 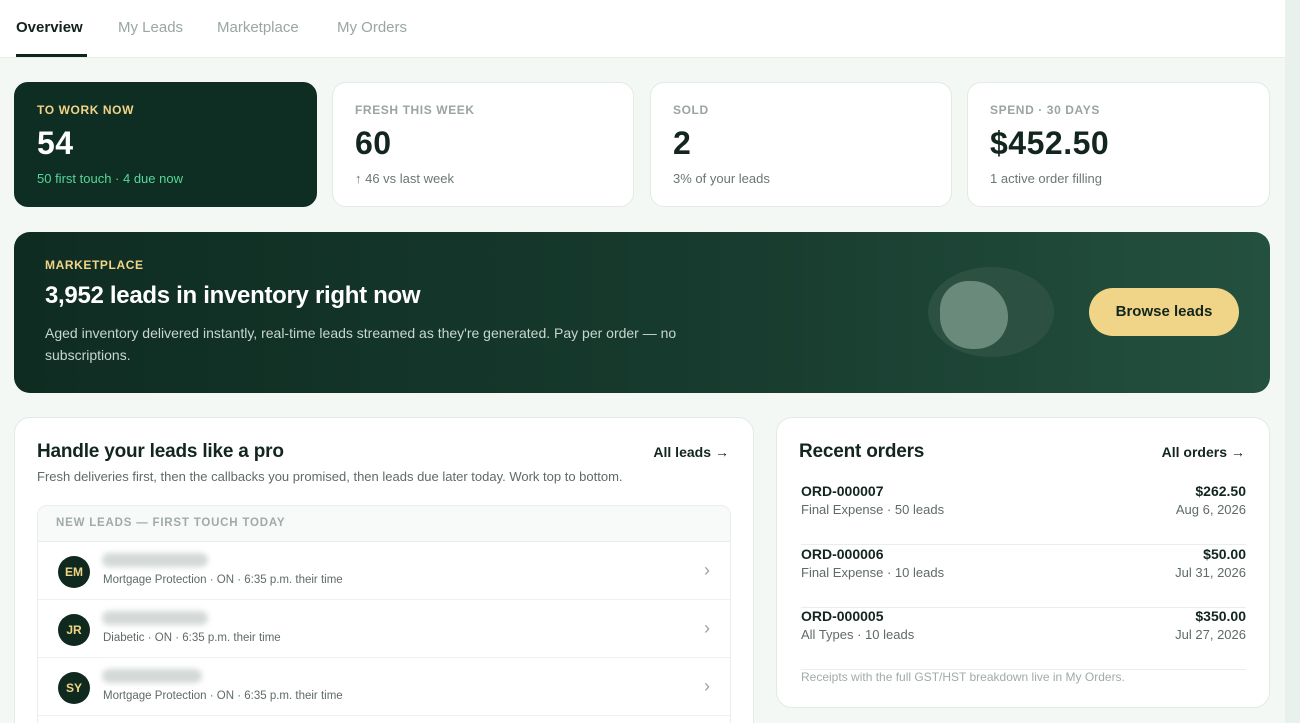 What do you see at coordinates (192, 638) in the screenshot?
I see `lead-meta: Diabetic · ON · 6:35 p.m. their time` at bounding box center [192, 638].